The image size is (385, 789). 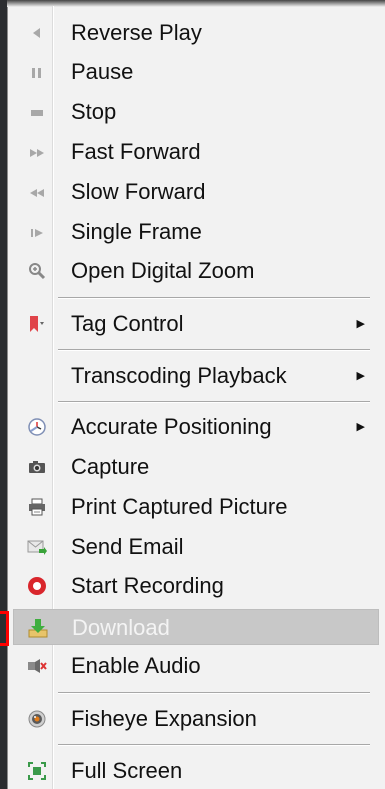 What do you see at coordinates (196, 467) in the screenshot?
I see `menu-item-capture: Capture` at bounding box center [196, 467].